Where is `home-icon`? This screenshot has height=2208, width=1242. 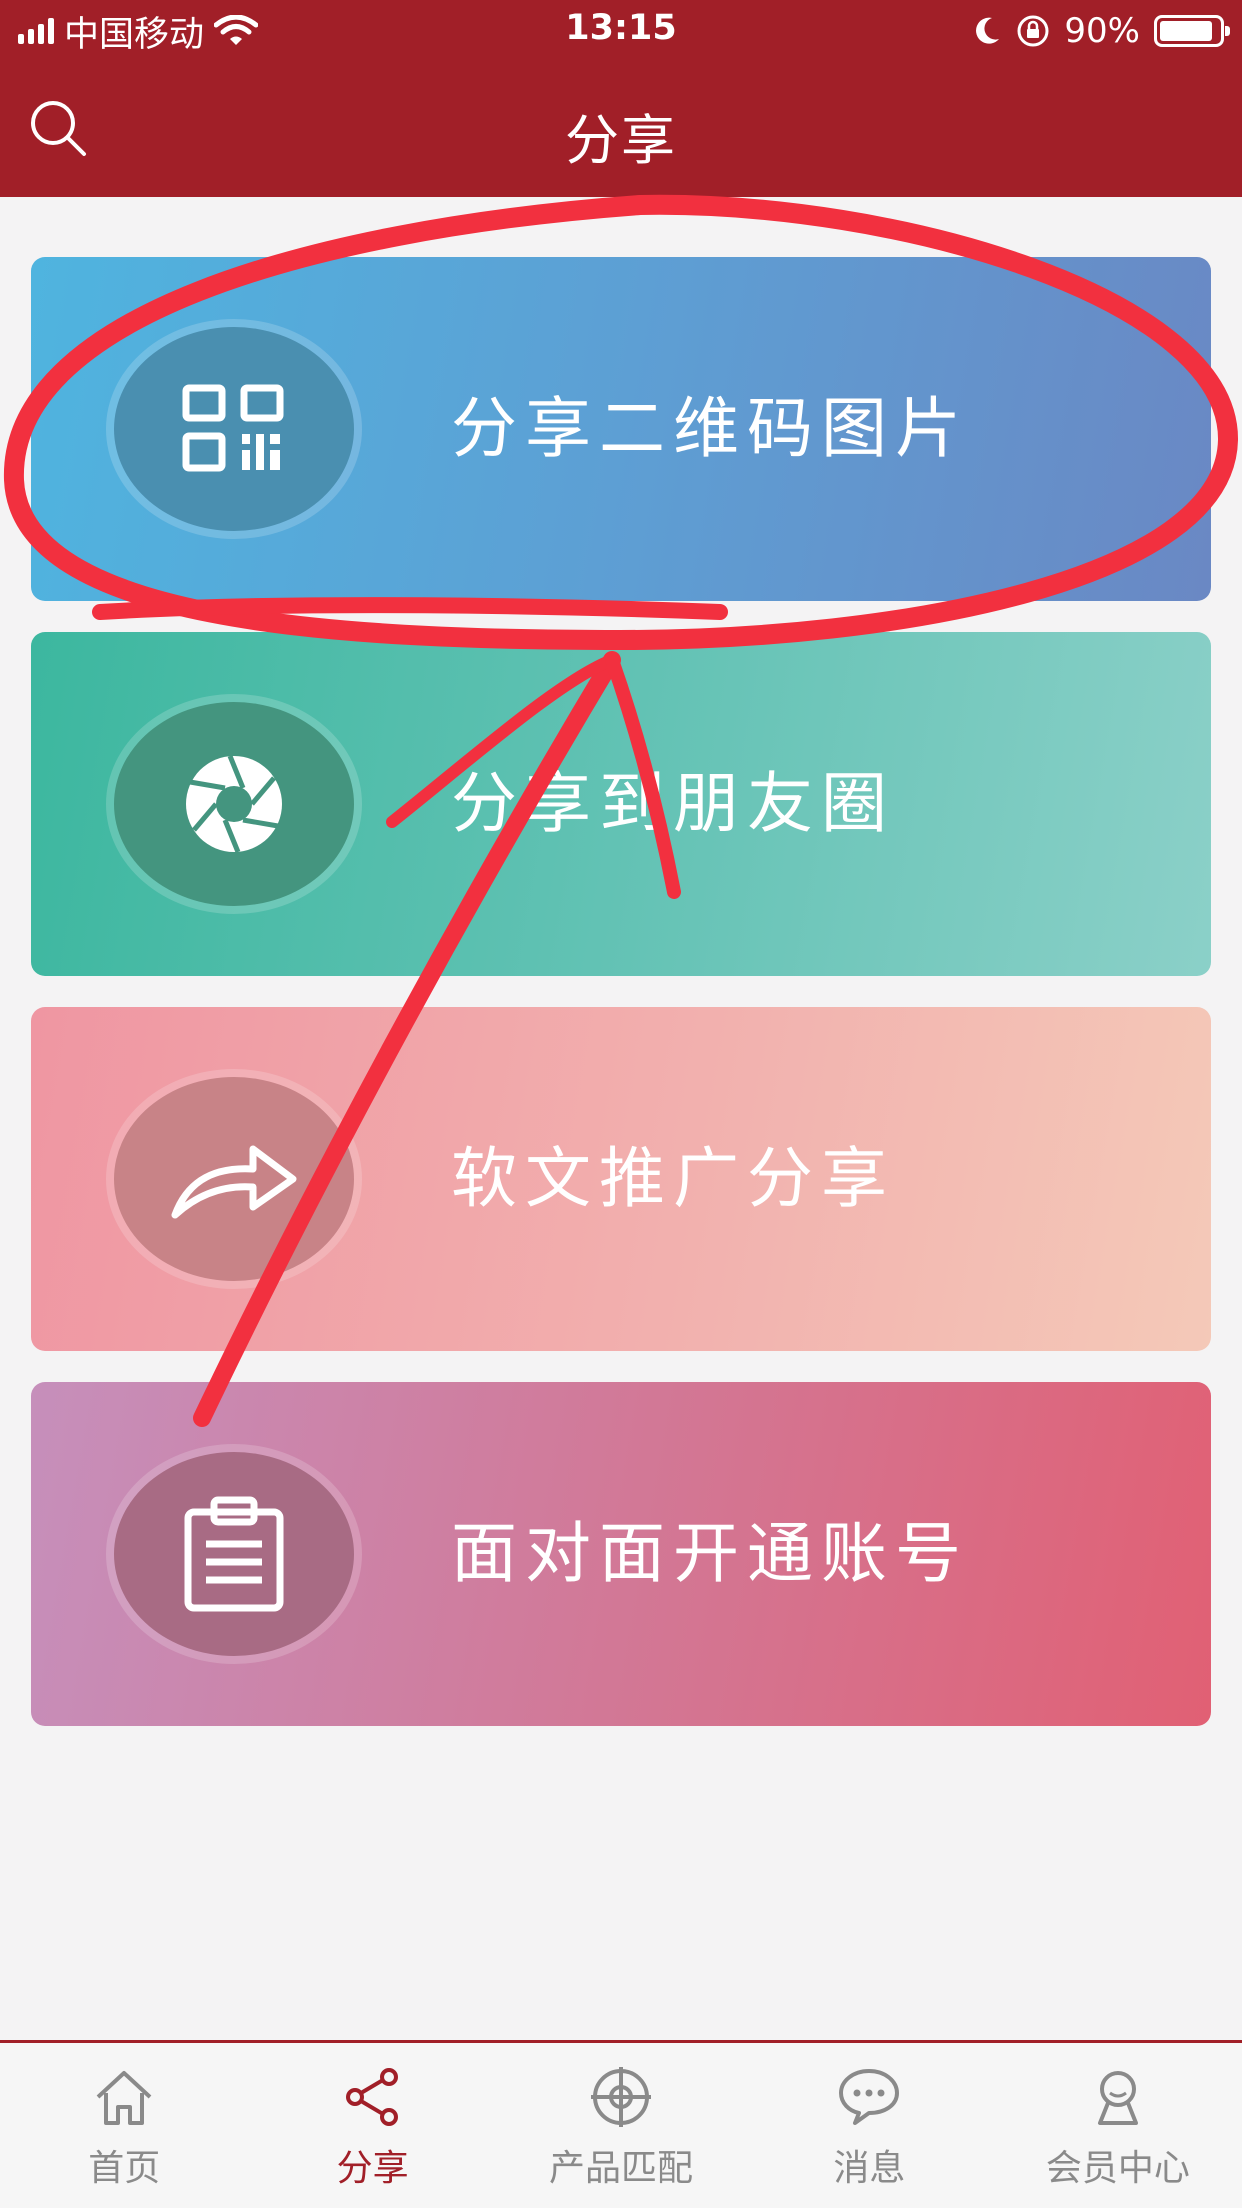
home-icon is located at coordinates (124, 2098).